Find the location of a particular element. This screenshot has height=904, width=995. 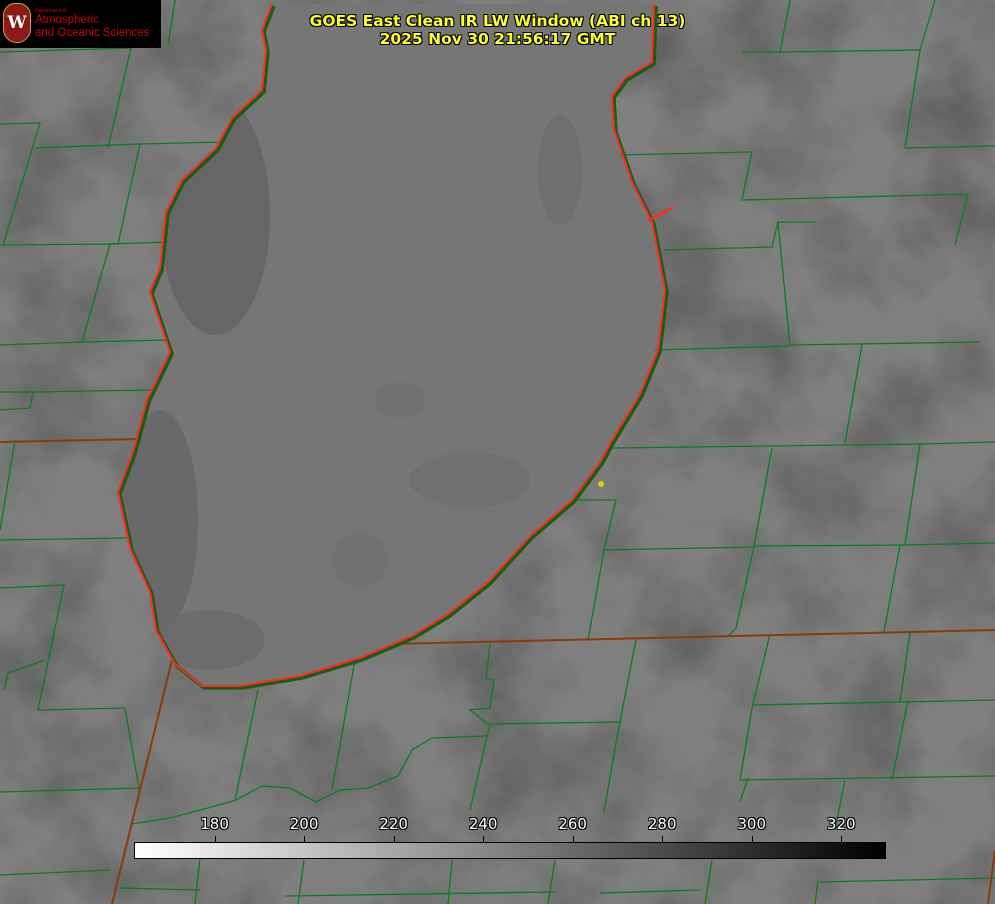

station-marker is located at coordinates (601, 484).